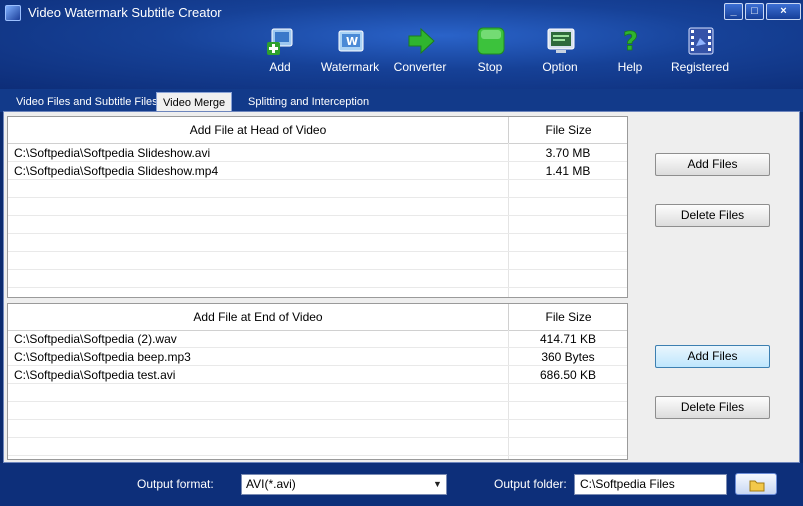 The width and height of the screenshot is (803, 506). What do you see at coordinates (350, 67) in the screenshot?
I see `toolbar-watermark-label: Watermark` at bounding box center [350, 67].